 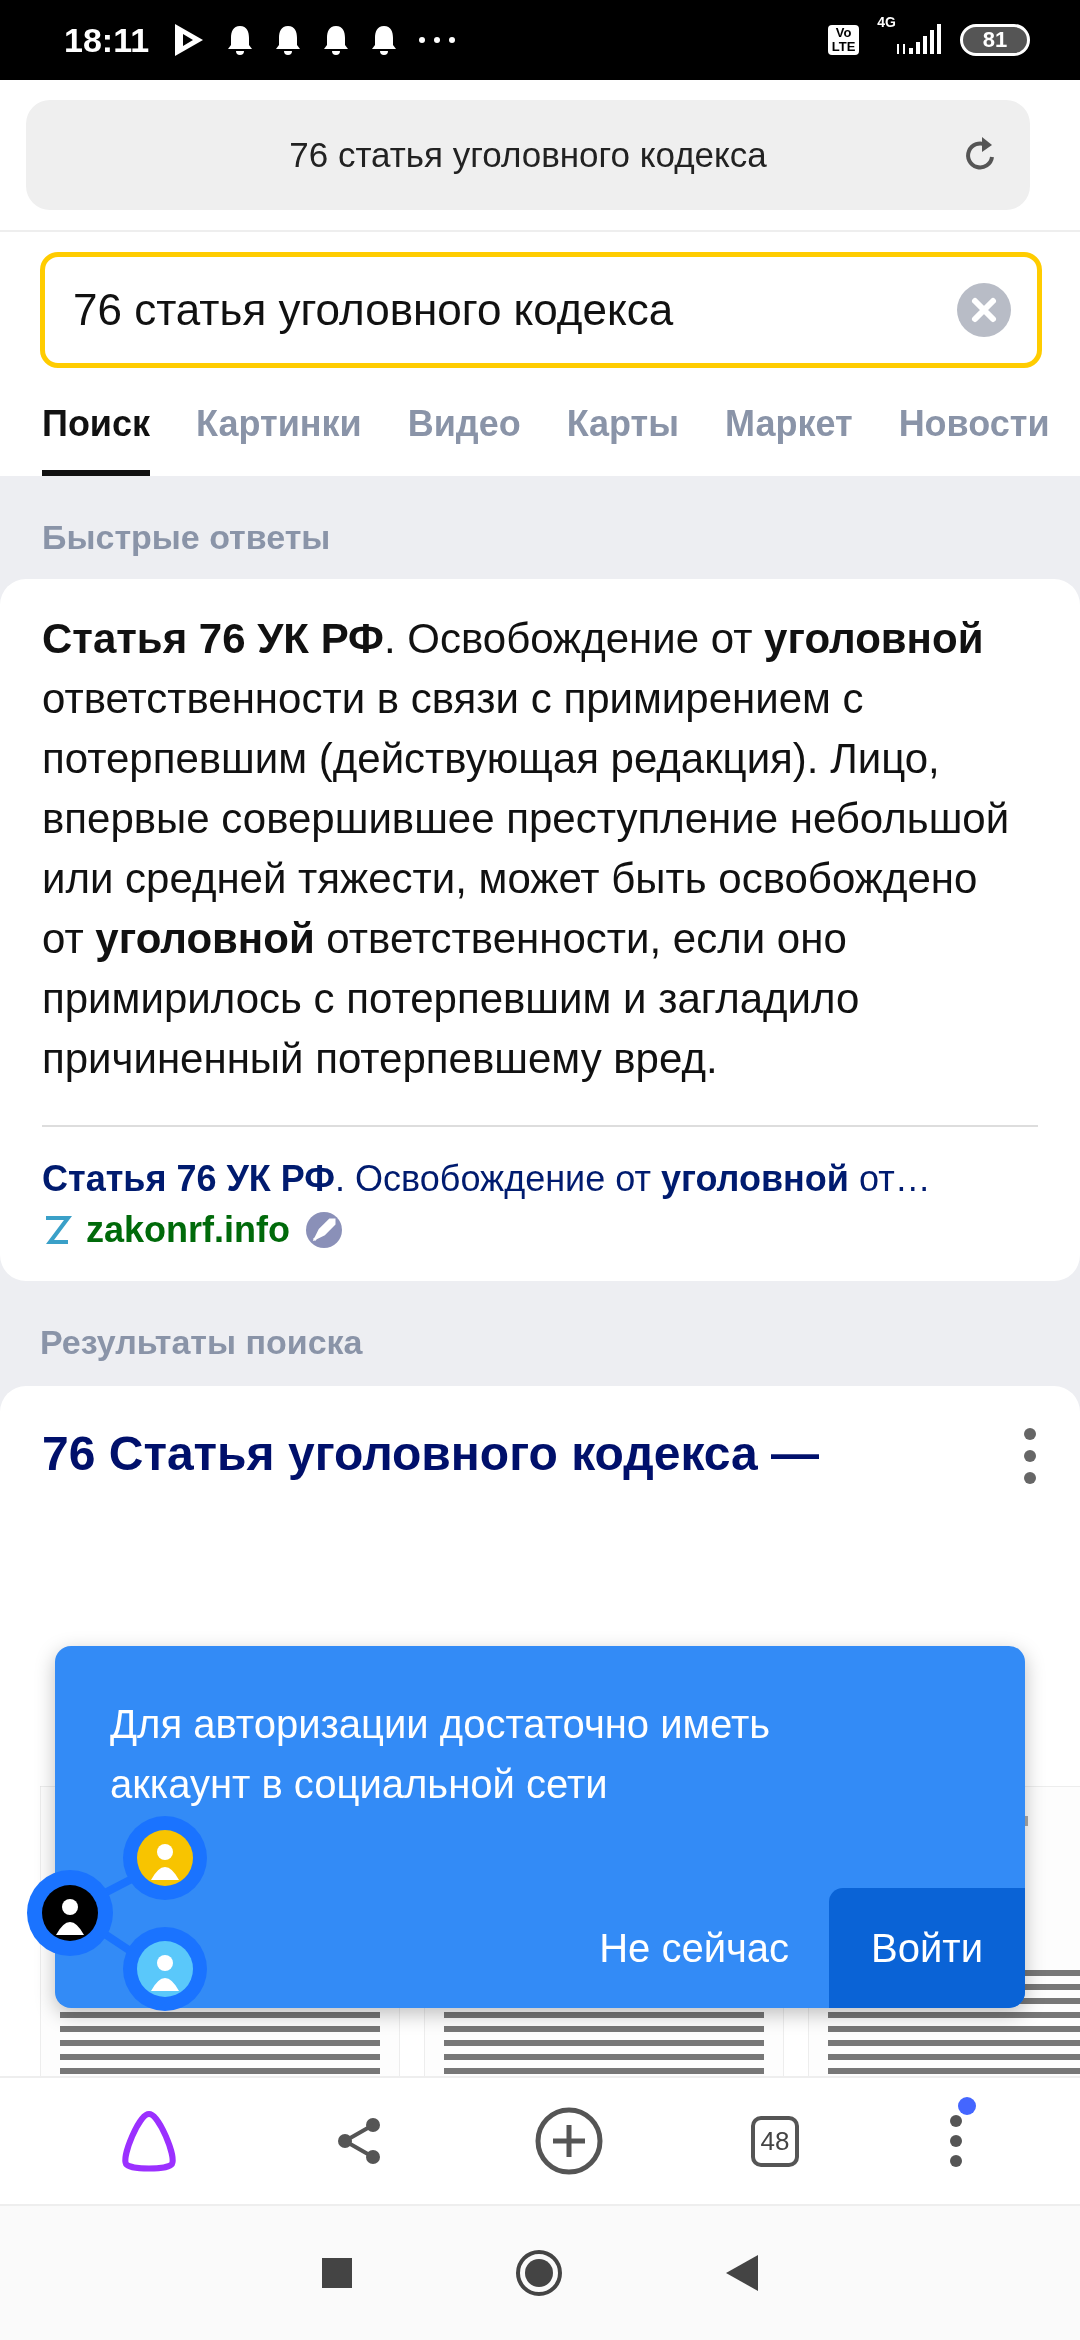 I want to click on popup-message: Для авторизации достаточно иметь аккаунт в социальной сети, so click(x=441, y=1754).